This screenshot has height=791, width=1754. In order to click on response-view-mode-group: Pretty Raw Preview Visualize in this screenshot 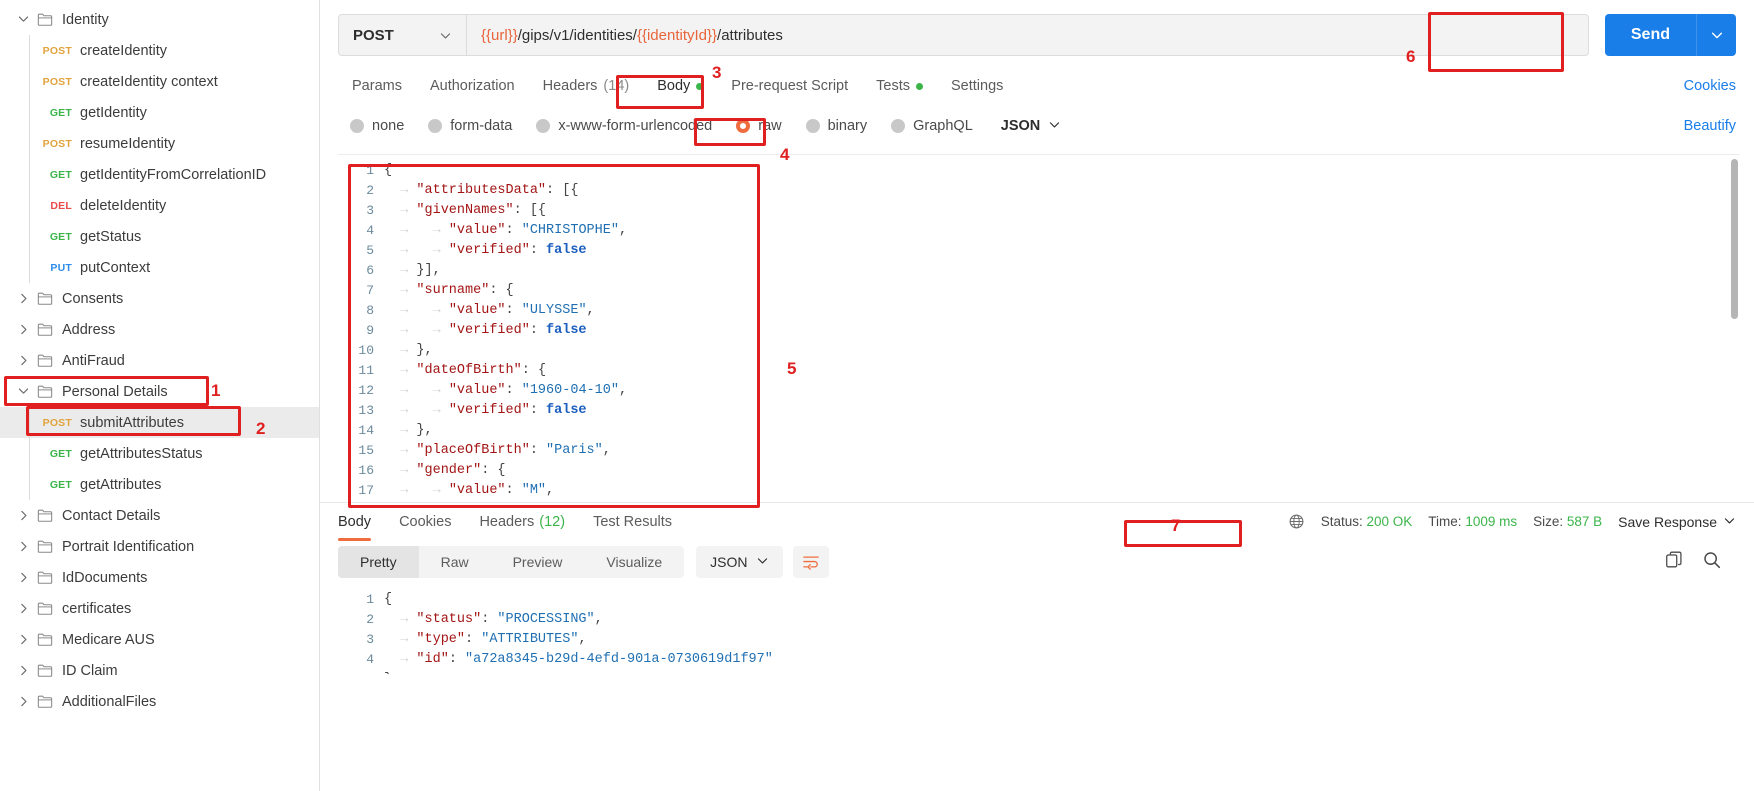, I will do `click(511, 562)`.